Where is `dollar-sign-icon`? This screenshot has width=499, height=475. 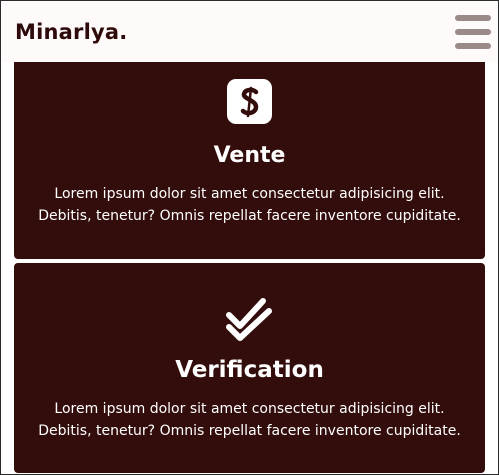
dollar-sign-icon is located at coordinates (249, 101).